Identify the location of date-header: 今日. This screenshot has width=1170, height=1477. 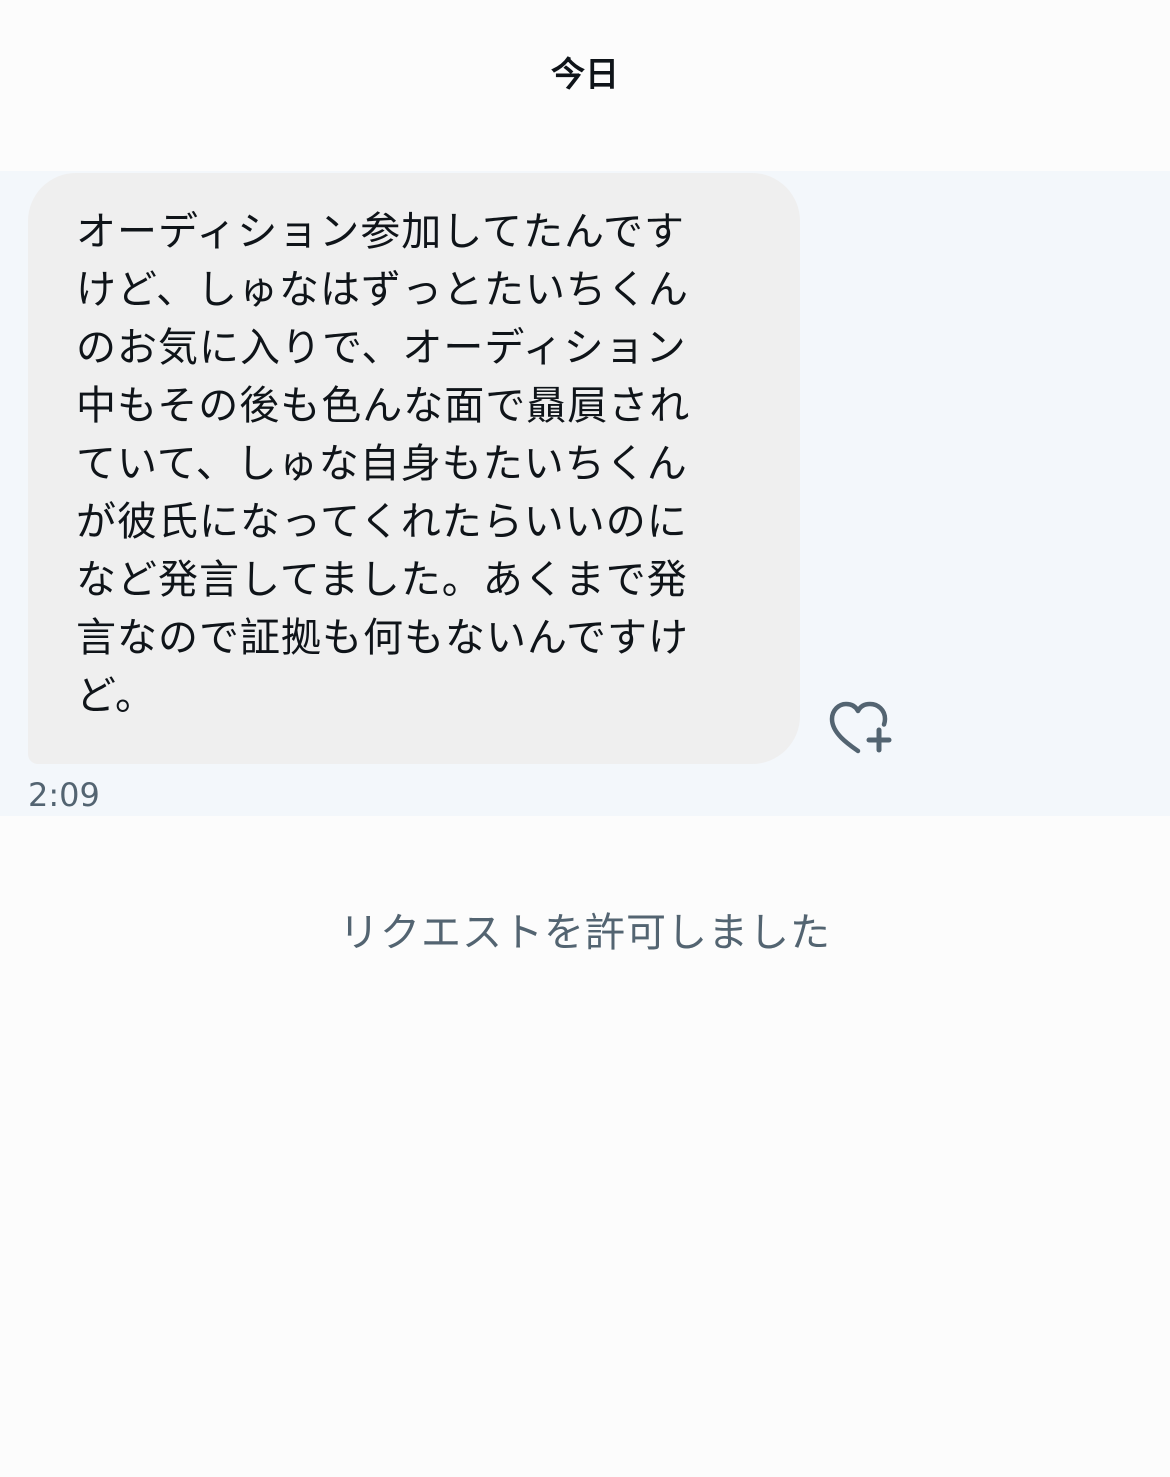
(585, 75).